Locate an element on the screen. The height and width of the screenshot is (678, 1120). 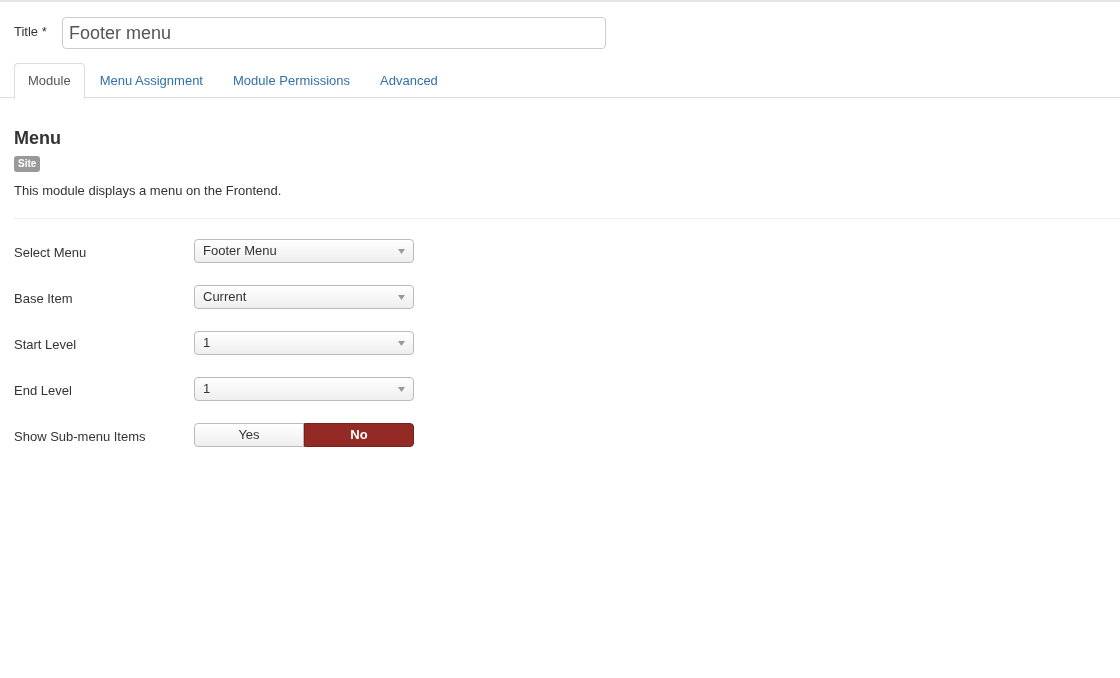
toggle-option: Yes is located at coordinates (249, 435).